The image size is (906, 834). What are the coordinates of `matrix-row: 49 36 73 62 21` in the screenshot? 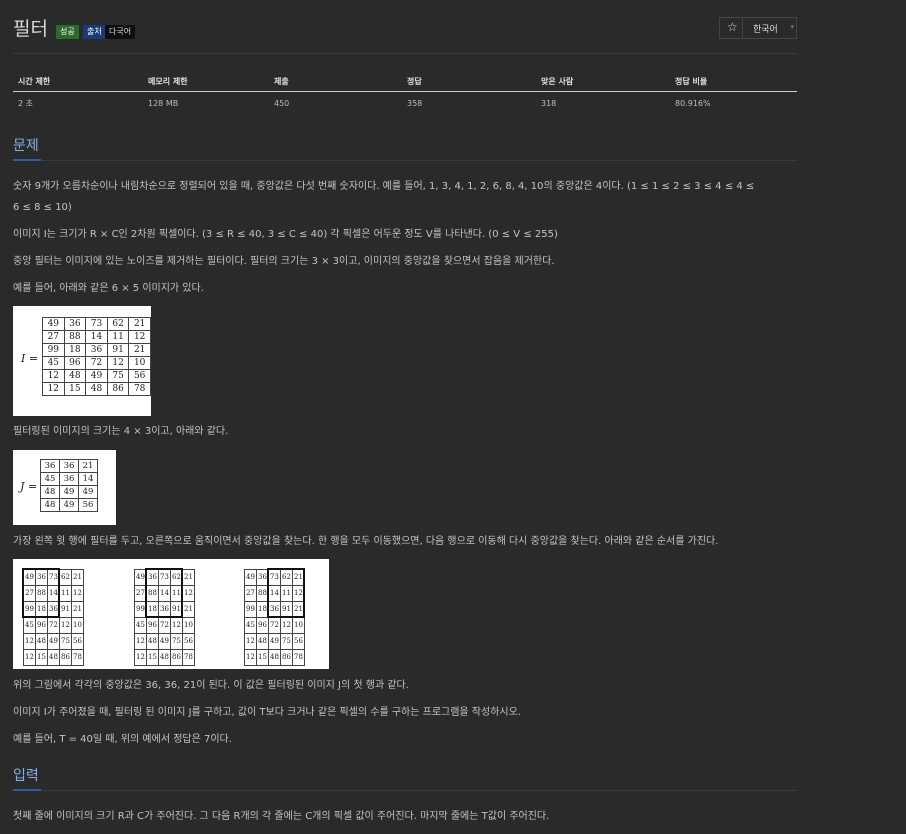 It's located at (96, 324).